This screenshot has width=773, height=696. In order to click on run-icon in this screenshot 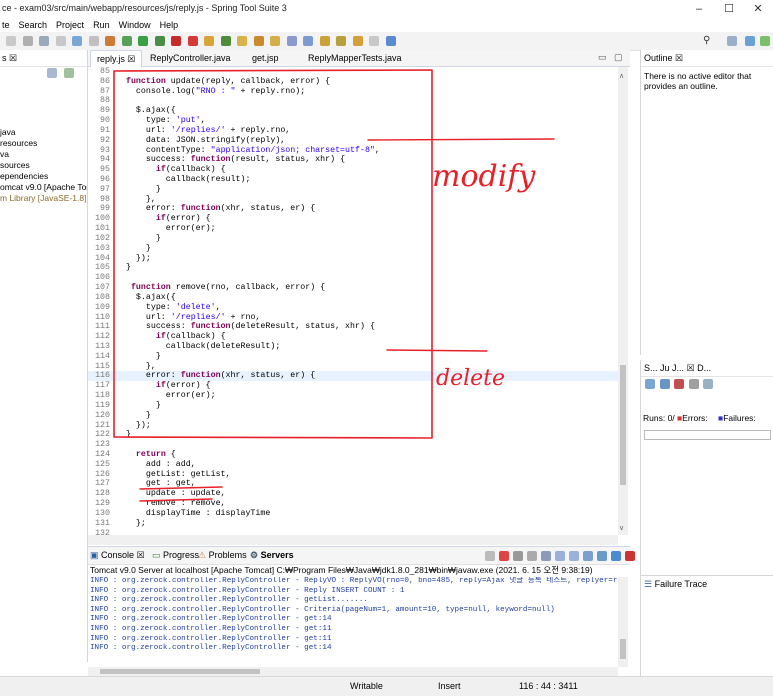, I will do `click(143, 41)`.